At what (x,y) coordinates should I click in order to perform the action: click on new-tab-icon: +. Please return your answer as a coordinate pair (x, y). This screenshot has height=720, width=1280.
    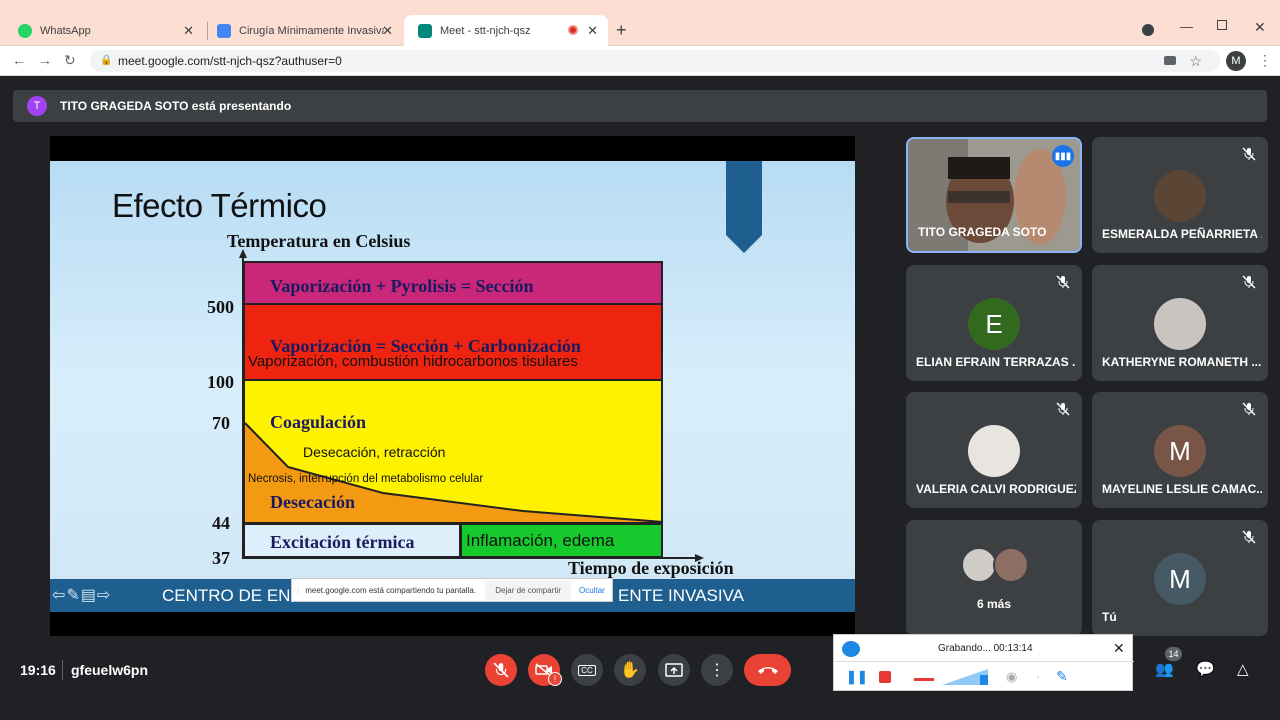
    Looking at the image, I should click on (621, 30).